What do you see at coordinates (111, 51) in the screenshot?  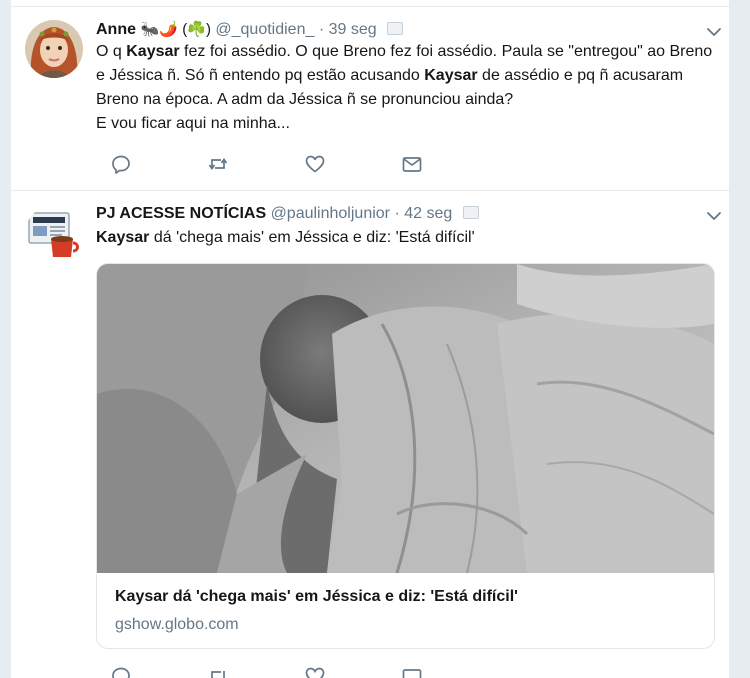 I see `text-segment: O q` at bounding box center [111, 51].